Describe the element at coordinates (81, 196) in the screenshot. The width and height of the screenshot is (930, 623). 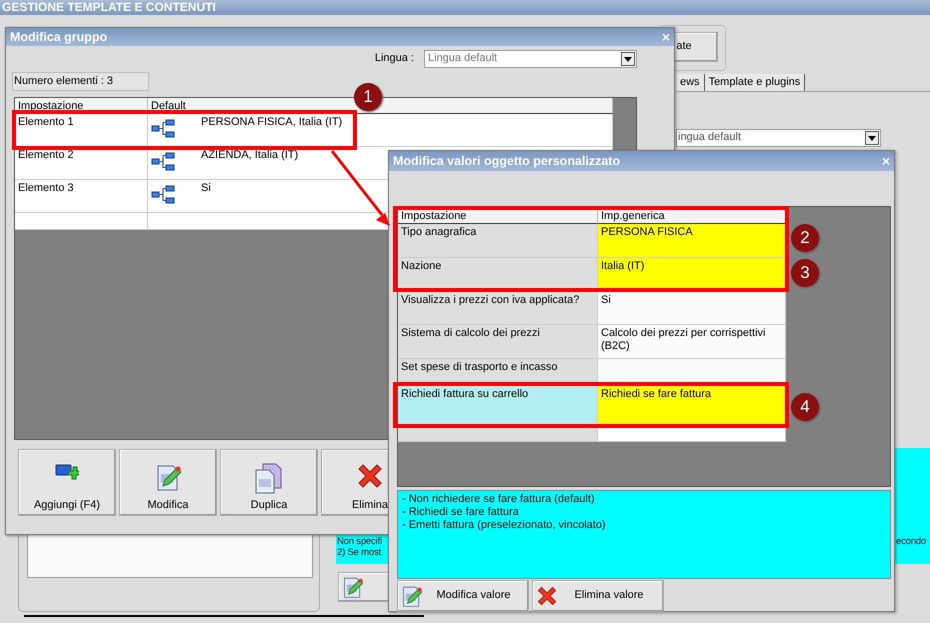
I see `table-cell: Elemento 3` at that location.